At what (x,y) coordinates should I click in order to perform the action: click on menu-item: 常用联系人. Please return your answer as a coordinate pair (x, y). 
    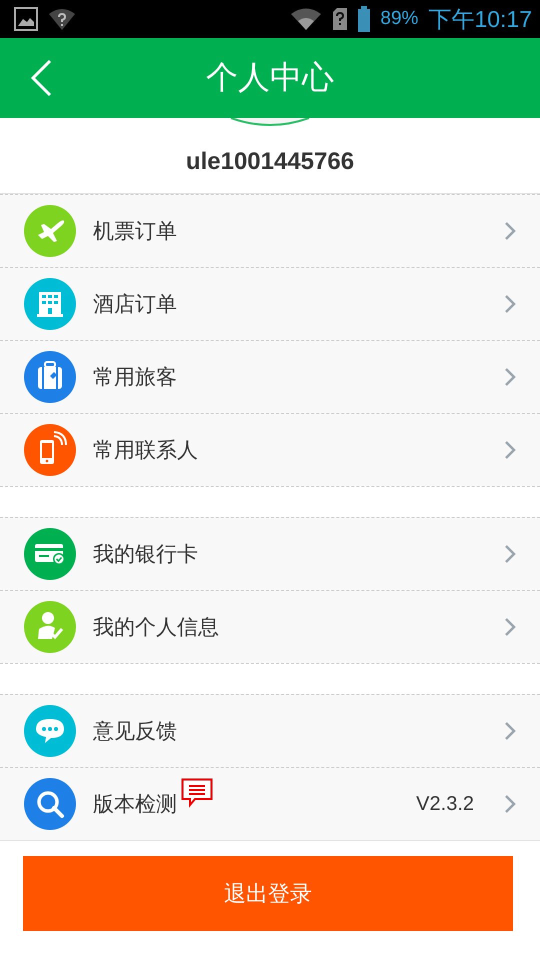
    Looking at the image, I should click on (270, 450).